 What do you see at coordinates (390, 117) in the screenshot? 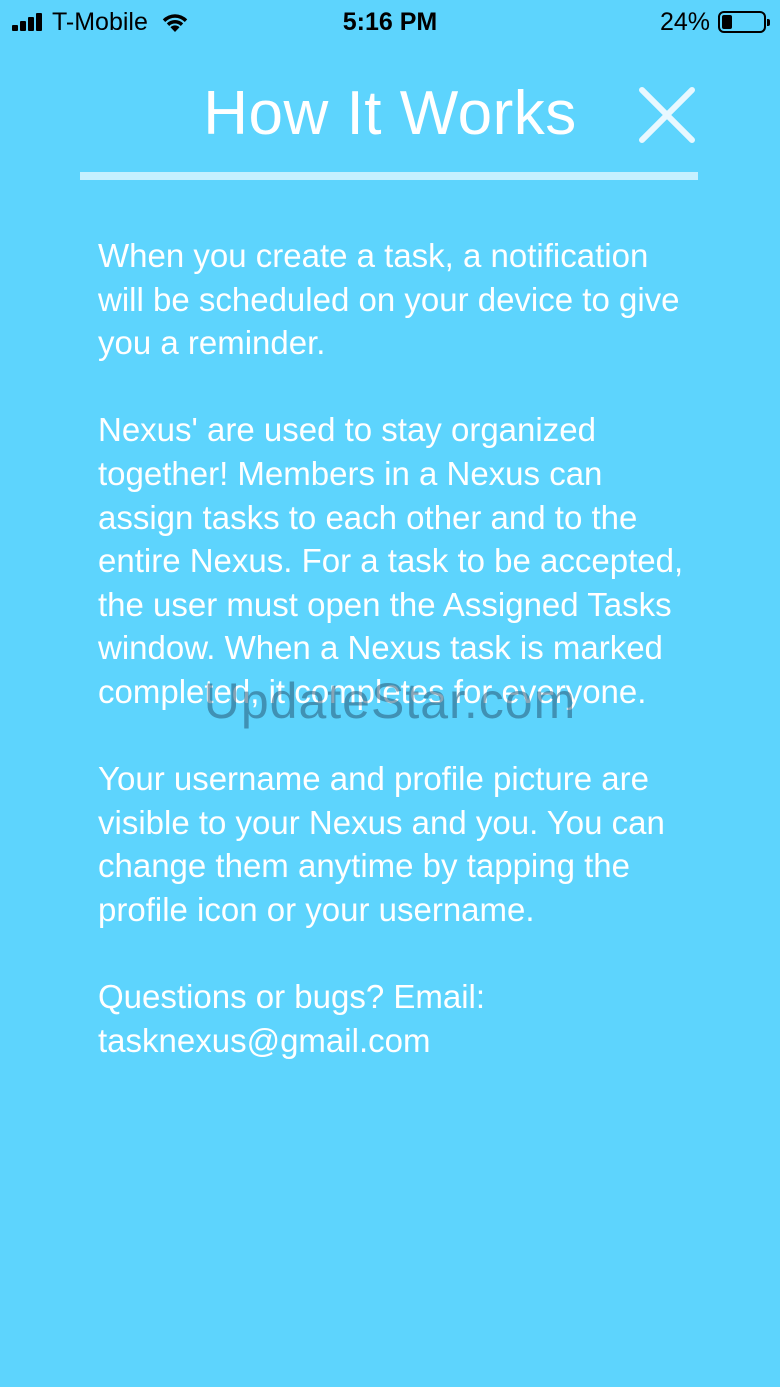
I see `header: How It Works` at bounding box center [390, 117].